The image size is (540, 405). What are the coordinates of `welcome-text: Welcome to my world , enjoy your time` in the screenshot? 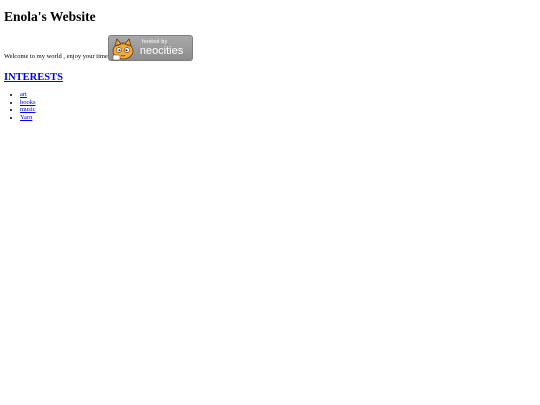 It's located at (56, 56).